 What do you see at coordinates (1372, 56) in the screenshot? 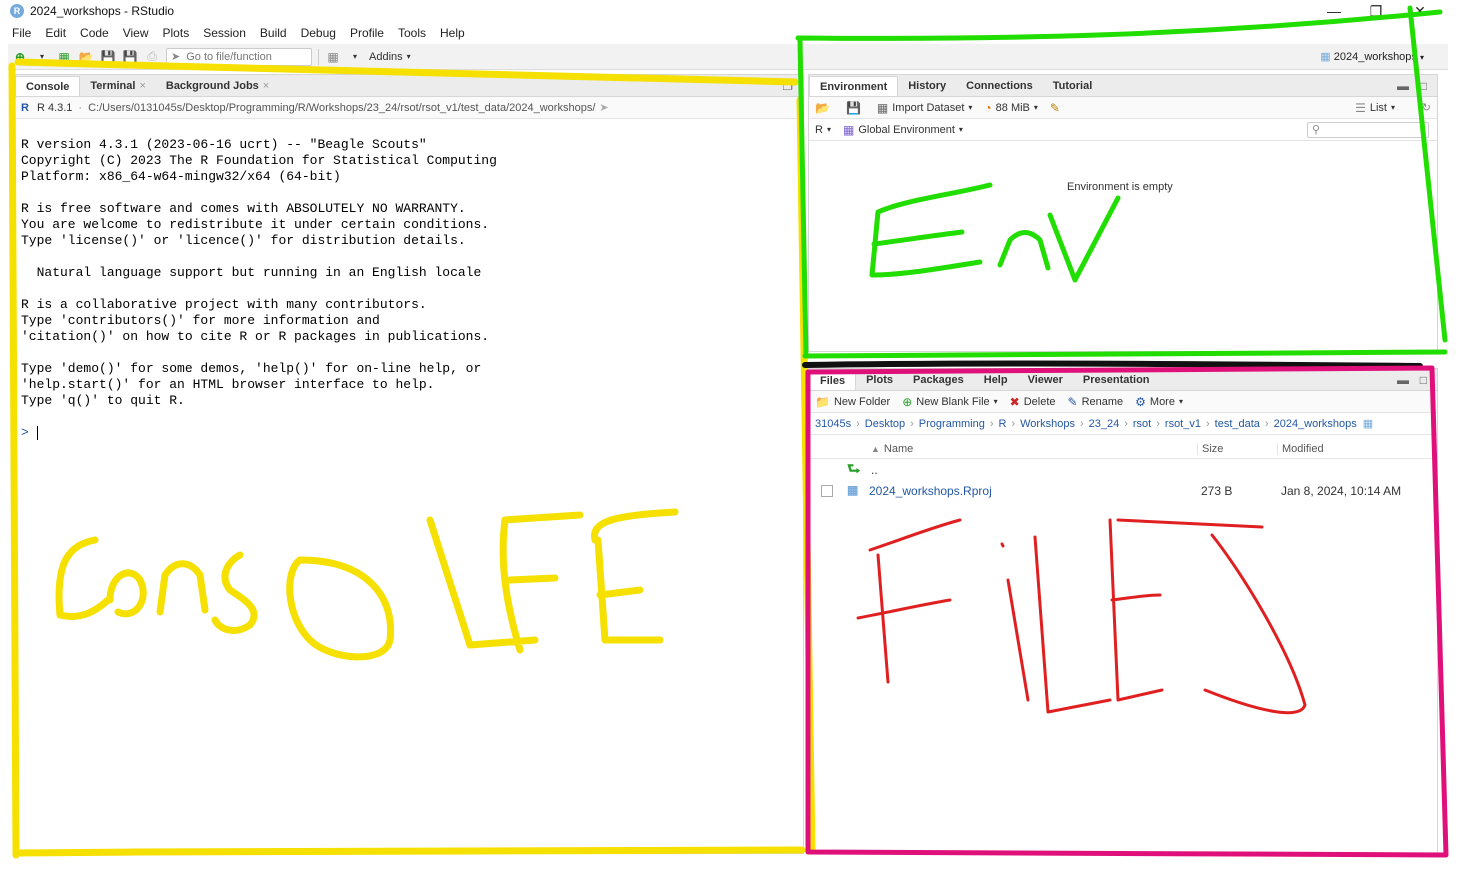
I see `project-menu: ▦ 2024_workshops ▾` at bounding box center [1372, 56].